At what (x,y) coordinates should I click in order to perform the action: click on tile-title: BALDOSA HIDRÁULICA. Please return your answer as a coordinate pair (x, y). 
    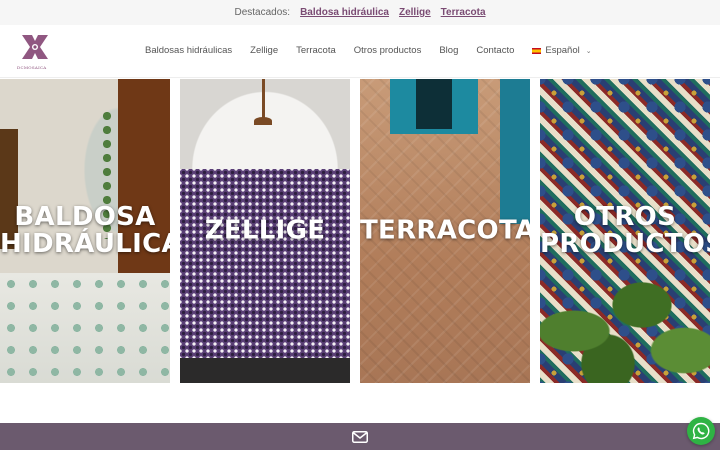
    Looking at the image, I should click on (85, 231).